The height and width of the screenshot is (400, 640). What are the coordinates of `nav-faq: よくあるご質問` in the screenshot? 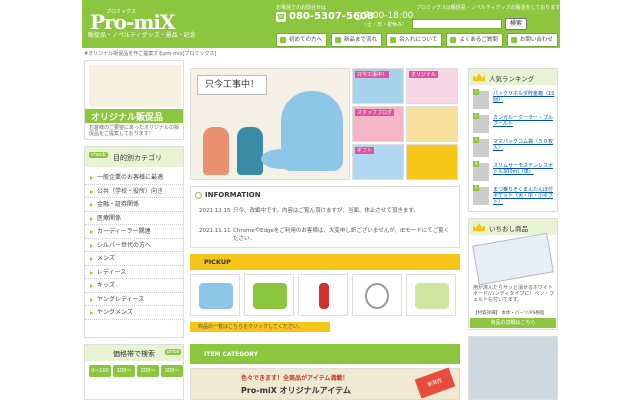 It's located at (474, 40).